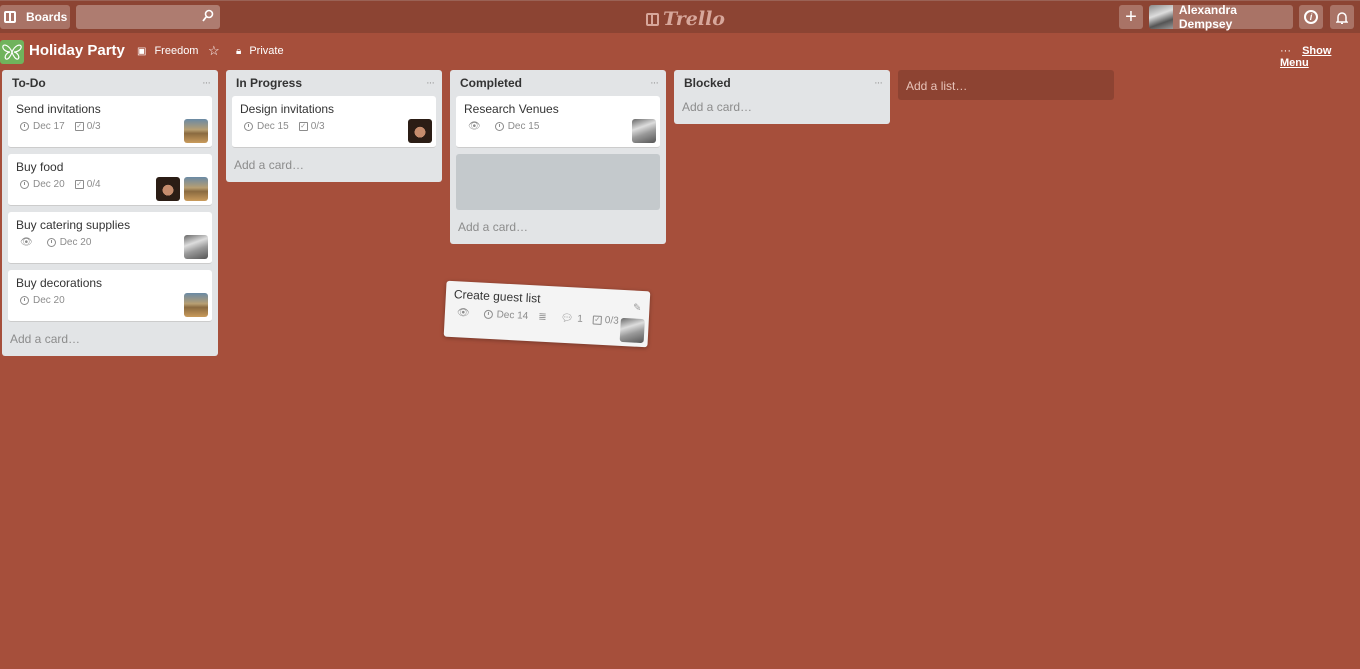  I want to click on bell-icon, so click(1342, 17).